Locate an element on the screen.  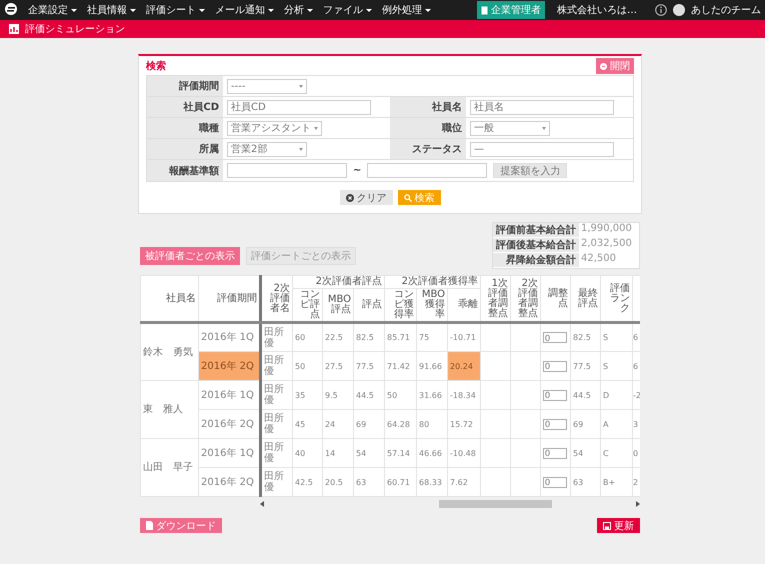
employee-name: 東 雅人 is located at coordinates (169, 409).